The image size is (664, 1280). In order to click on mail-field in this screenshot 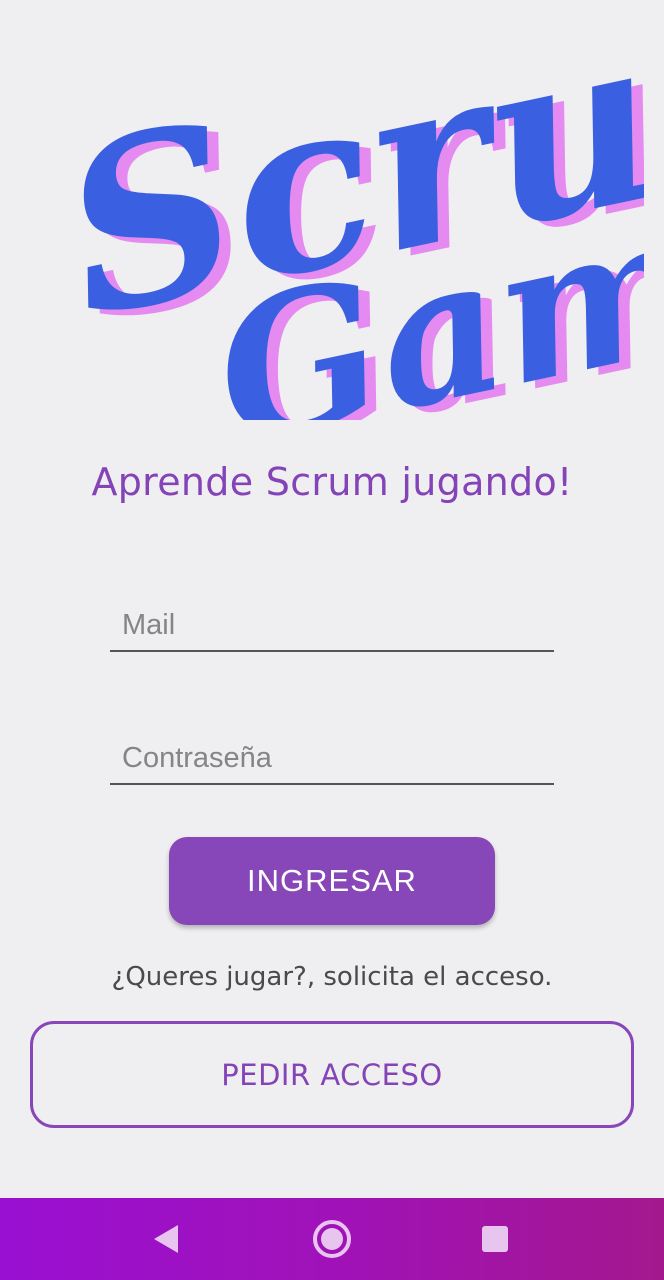, I will do `click(332, 621)`.